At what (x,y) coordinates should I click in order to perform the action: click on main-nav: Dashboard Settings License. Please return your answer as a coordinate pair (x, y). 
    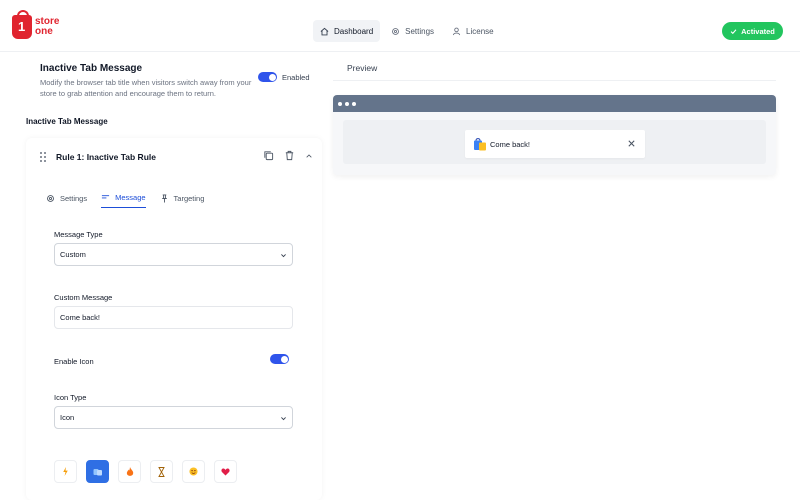
    Looking at the image, I should click on (407, 31).